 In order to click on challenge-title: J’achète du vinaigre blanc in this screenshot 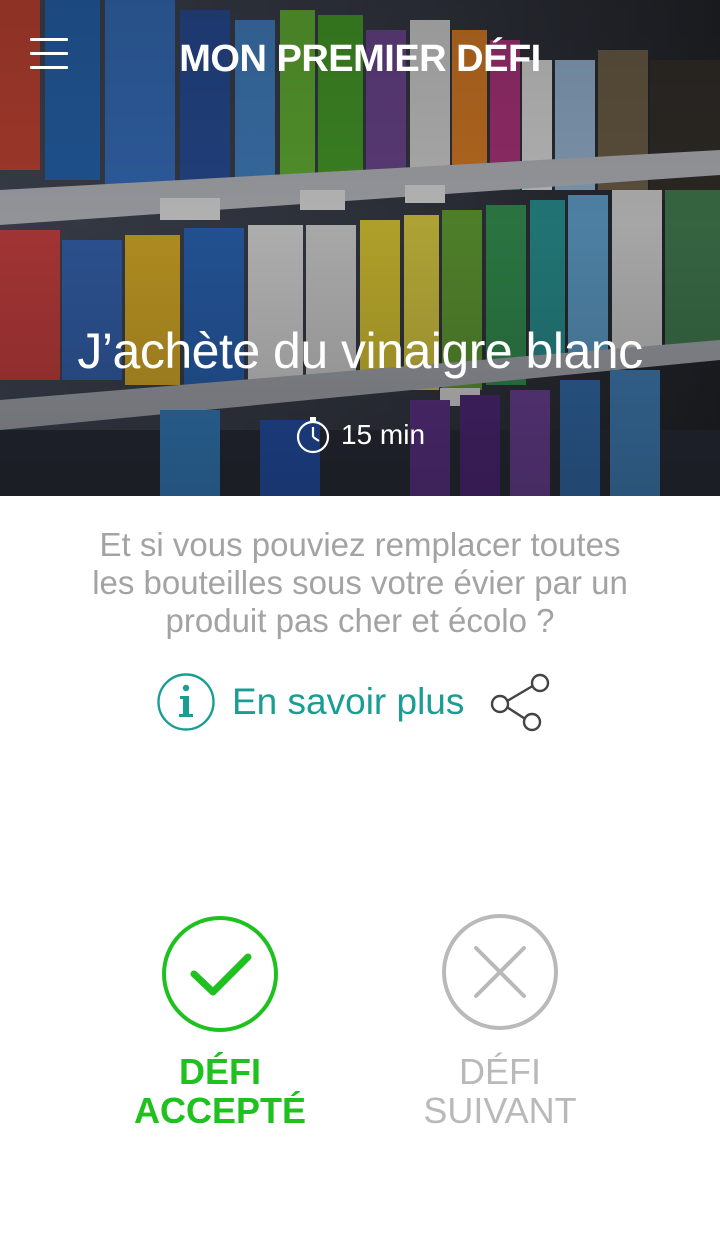, I will do `click(360, 351)`.